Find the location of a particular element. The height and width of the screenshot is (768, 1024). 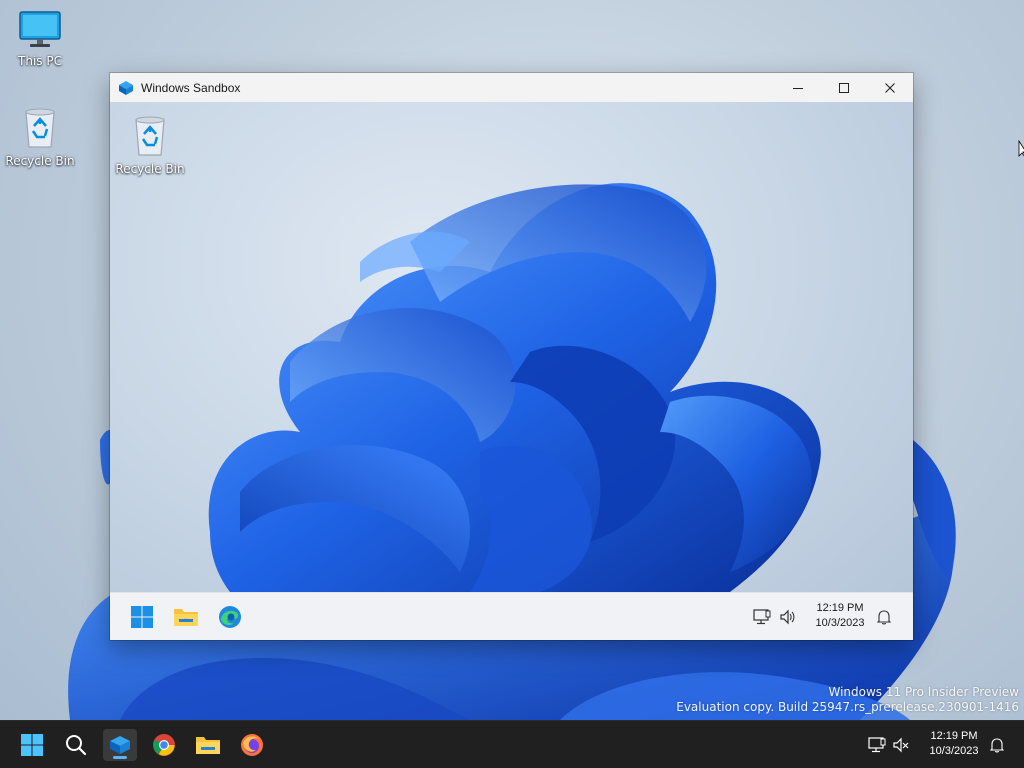

minimize-button is located at coordinates (798, 87).